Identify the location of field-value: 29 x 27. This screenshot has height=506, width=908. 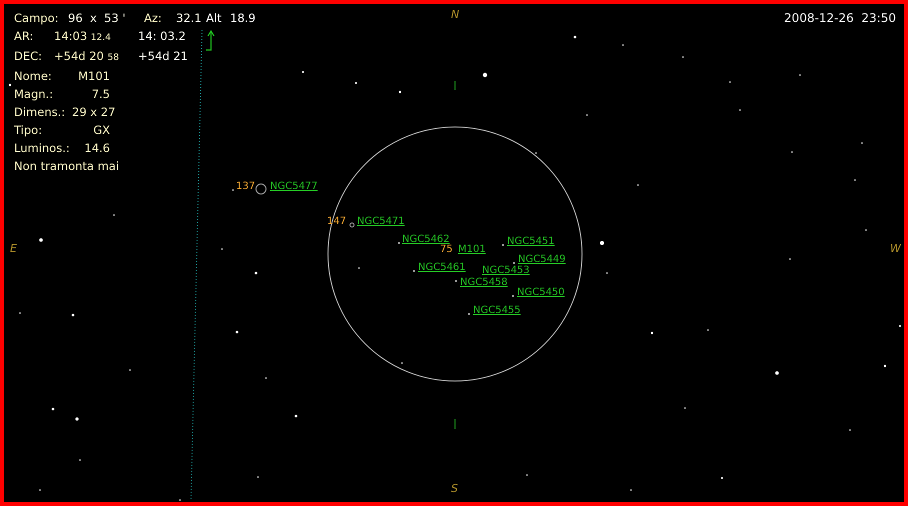
(94, 112).